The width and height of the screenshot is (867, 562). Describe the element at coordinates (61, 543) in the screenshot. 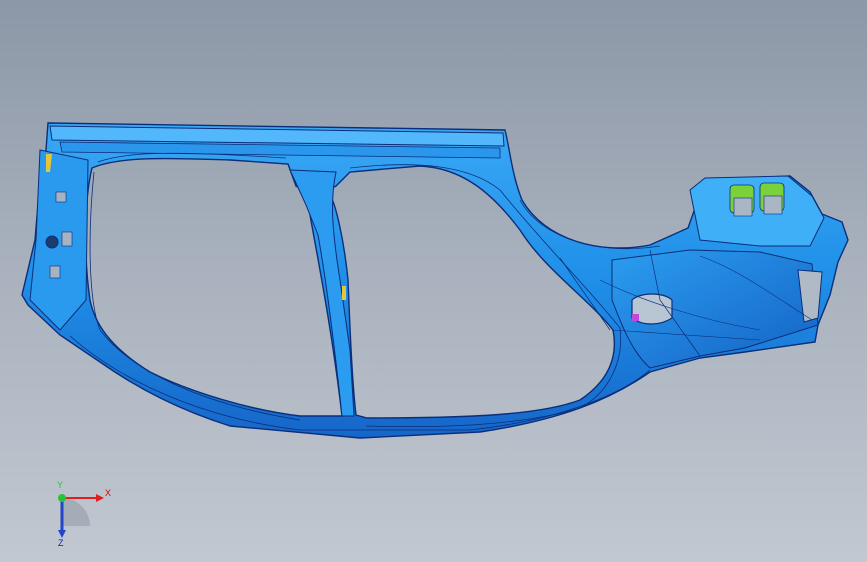

I see `z-axis-label: Z` at that location.